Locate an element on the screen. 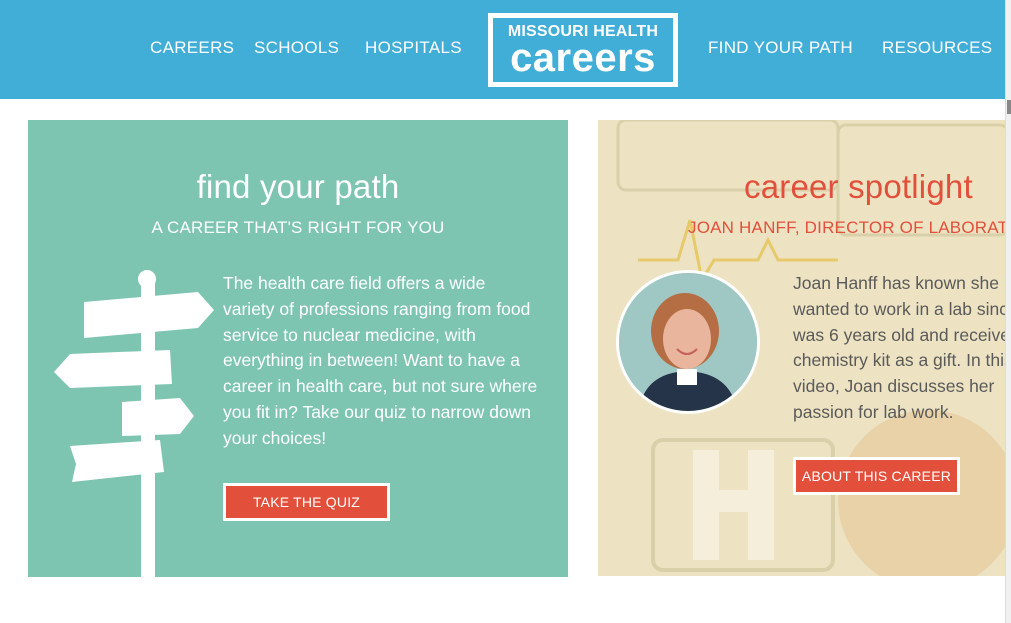 The image size is (1011, 623). nav-hospitals: HOSPITALS is located at coordinates (413, 48).